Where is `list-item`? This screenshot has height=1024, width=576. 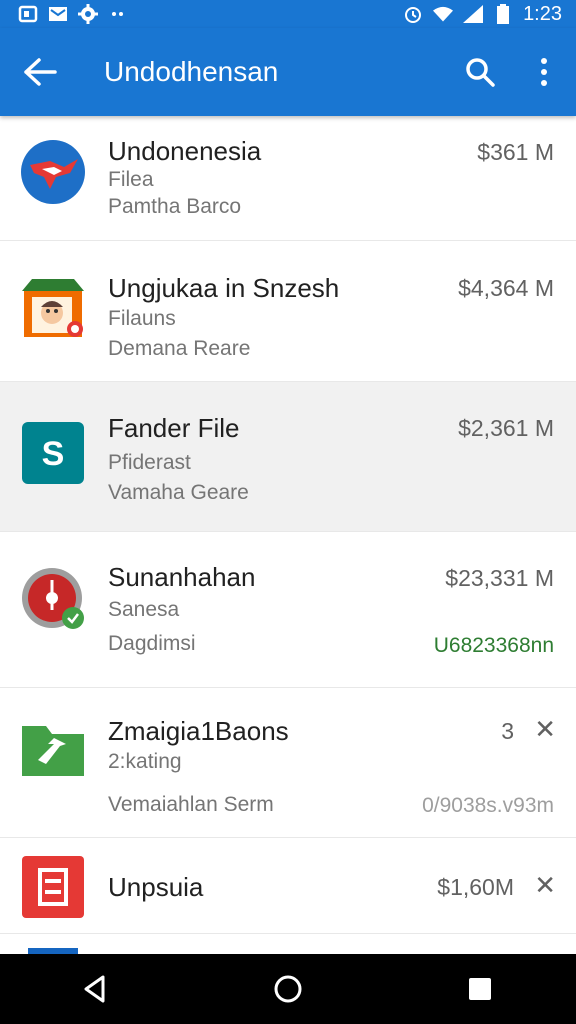
list-item is located at coordinates (288, 944).